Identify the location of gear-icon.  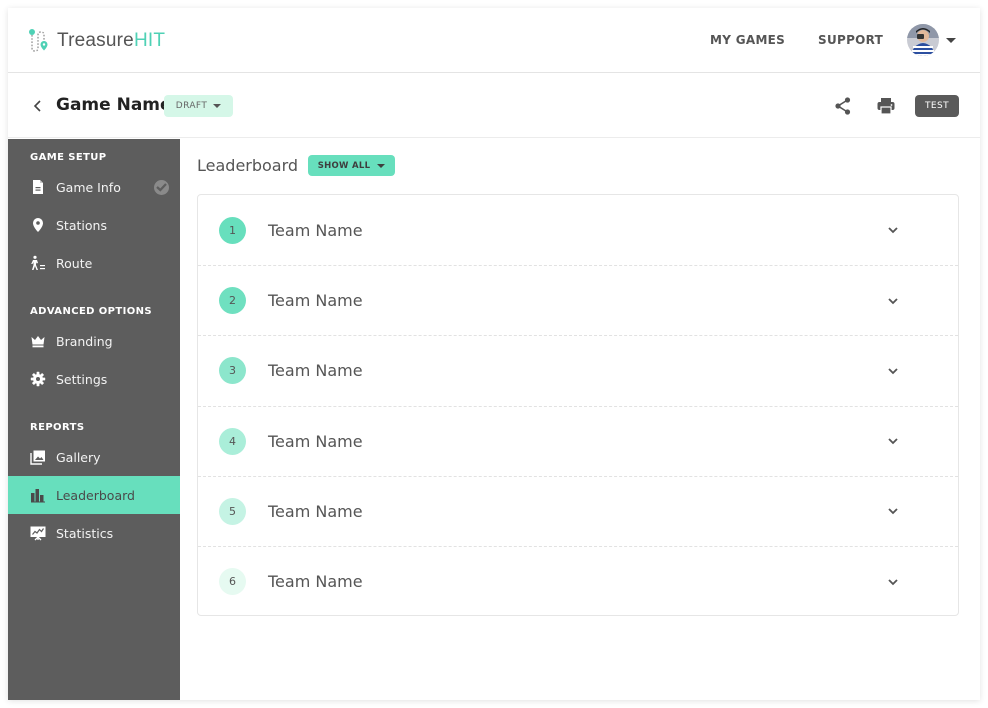
(38, 379).